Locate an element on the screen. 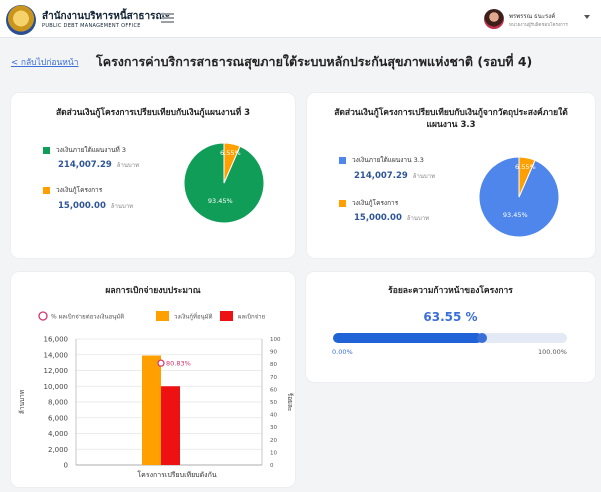 This screenshot has height=492, width=601. chart-legend-item: วงเงินกู้ที่อนุมัติ is located at coordinates (184, 316).